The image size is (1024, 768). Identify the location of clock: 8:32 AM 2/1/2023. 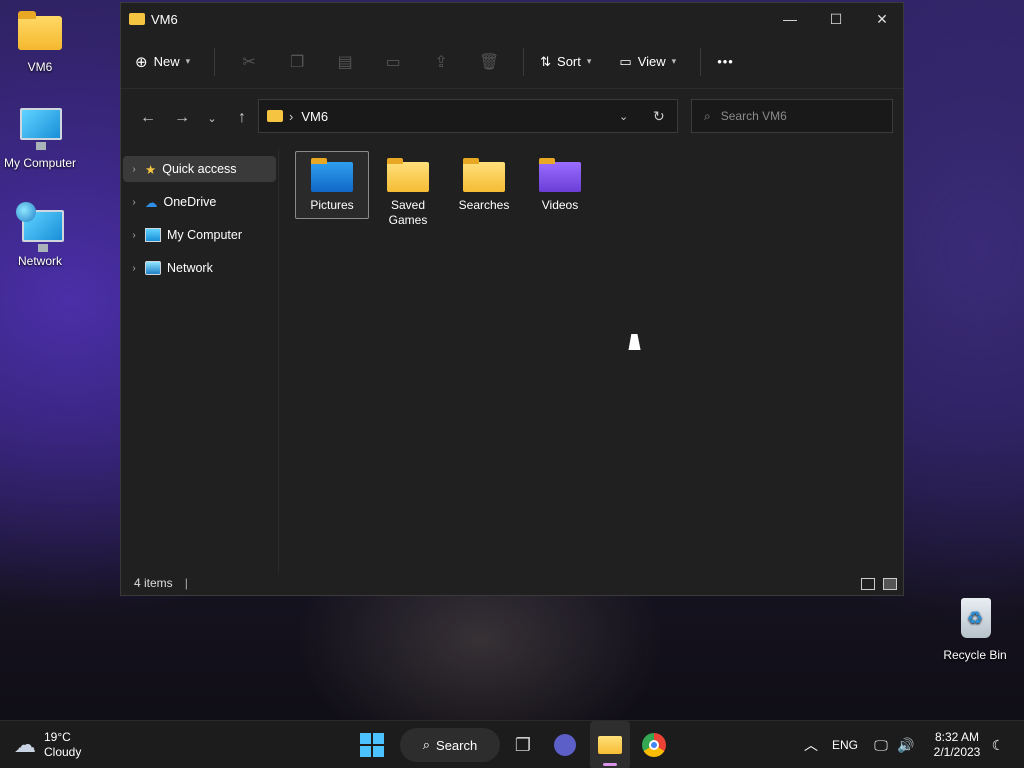
(957, 744).